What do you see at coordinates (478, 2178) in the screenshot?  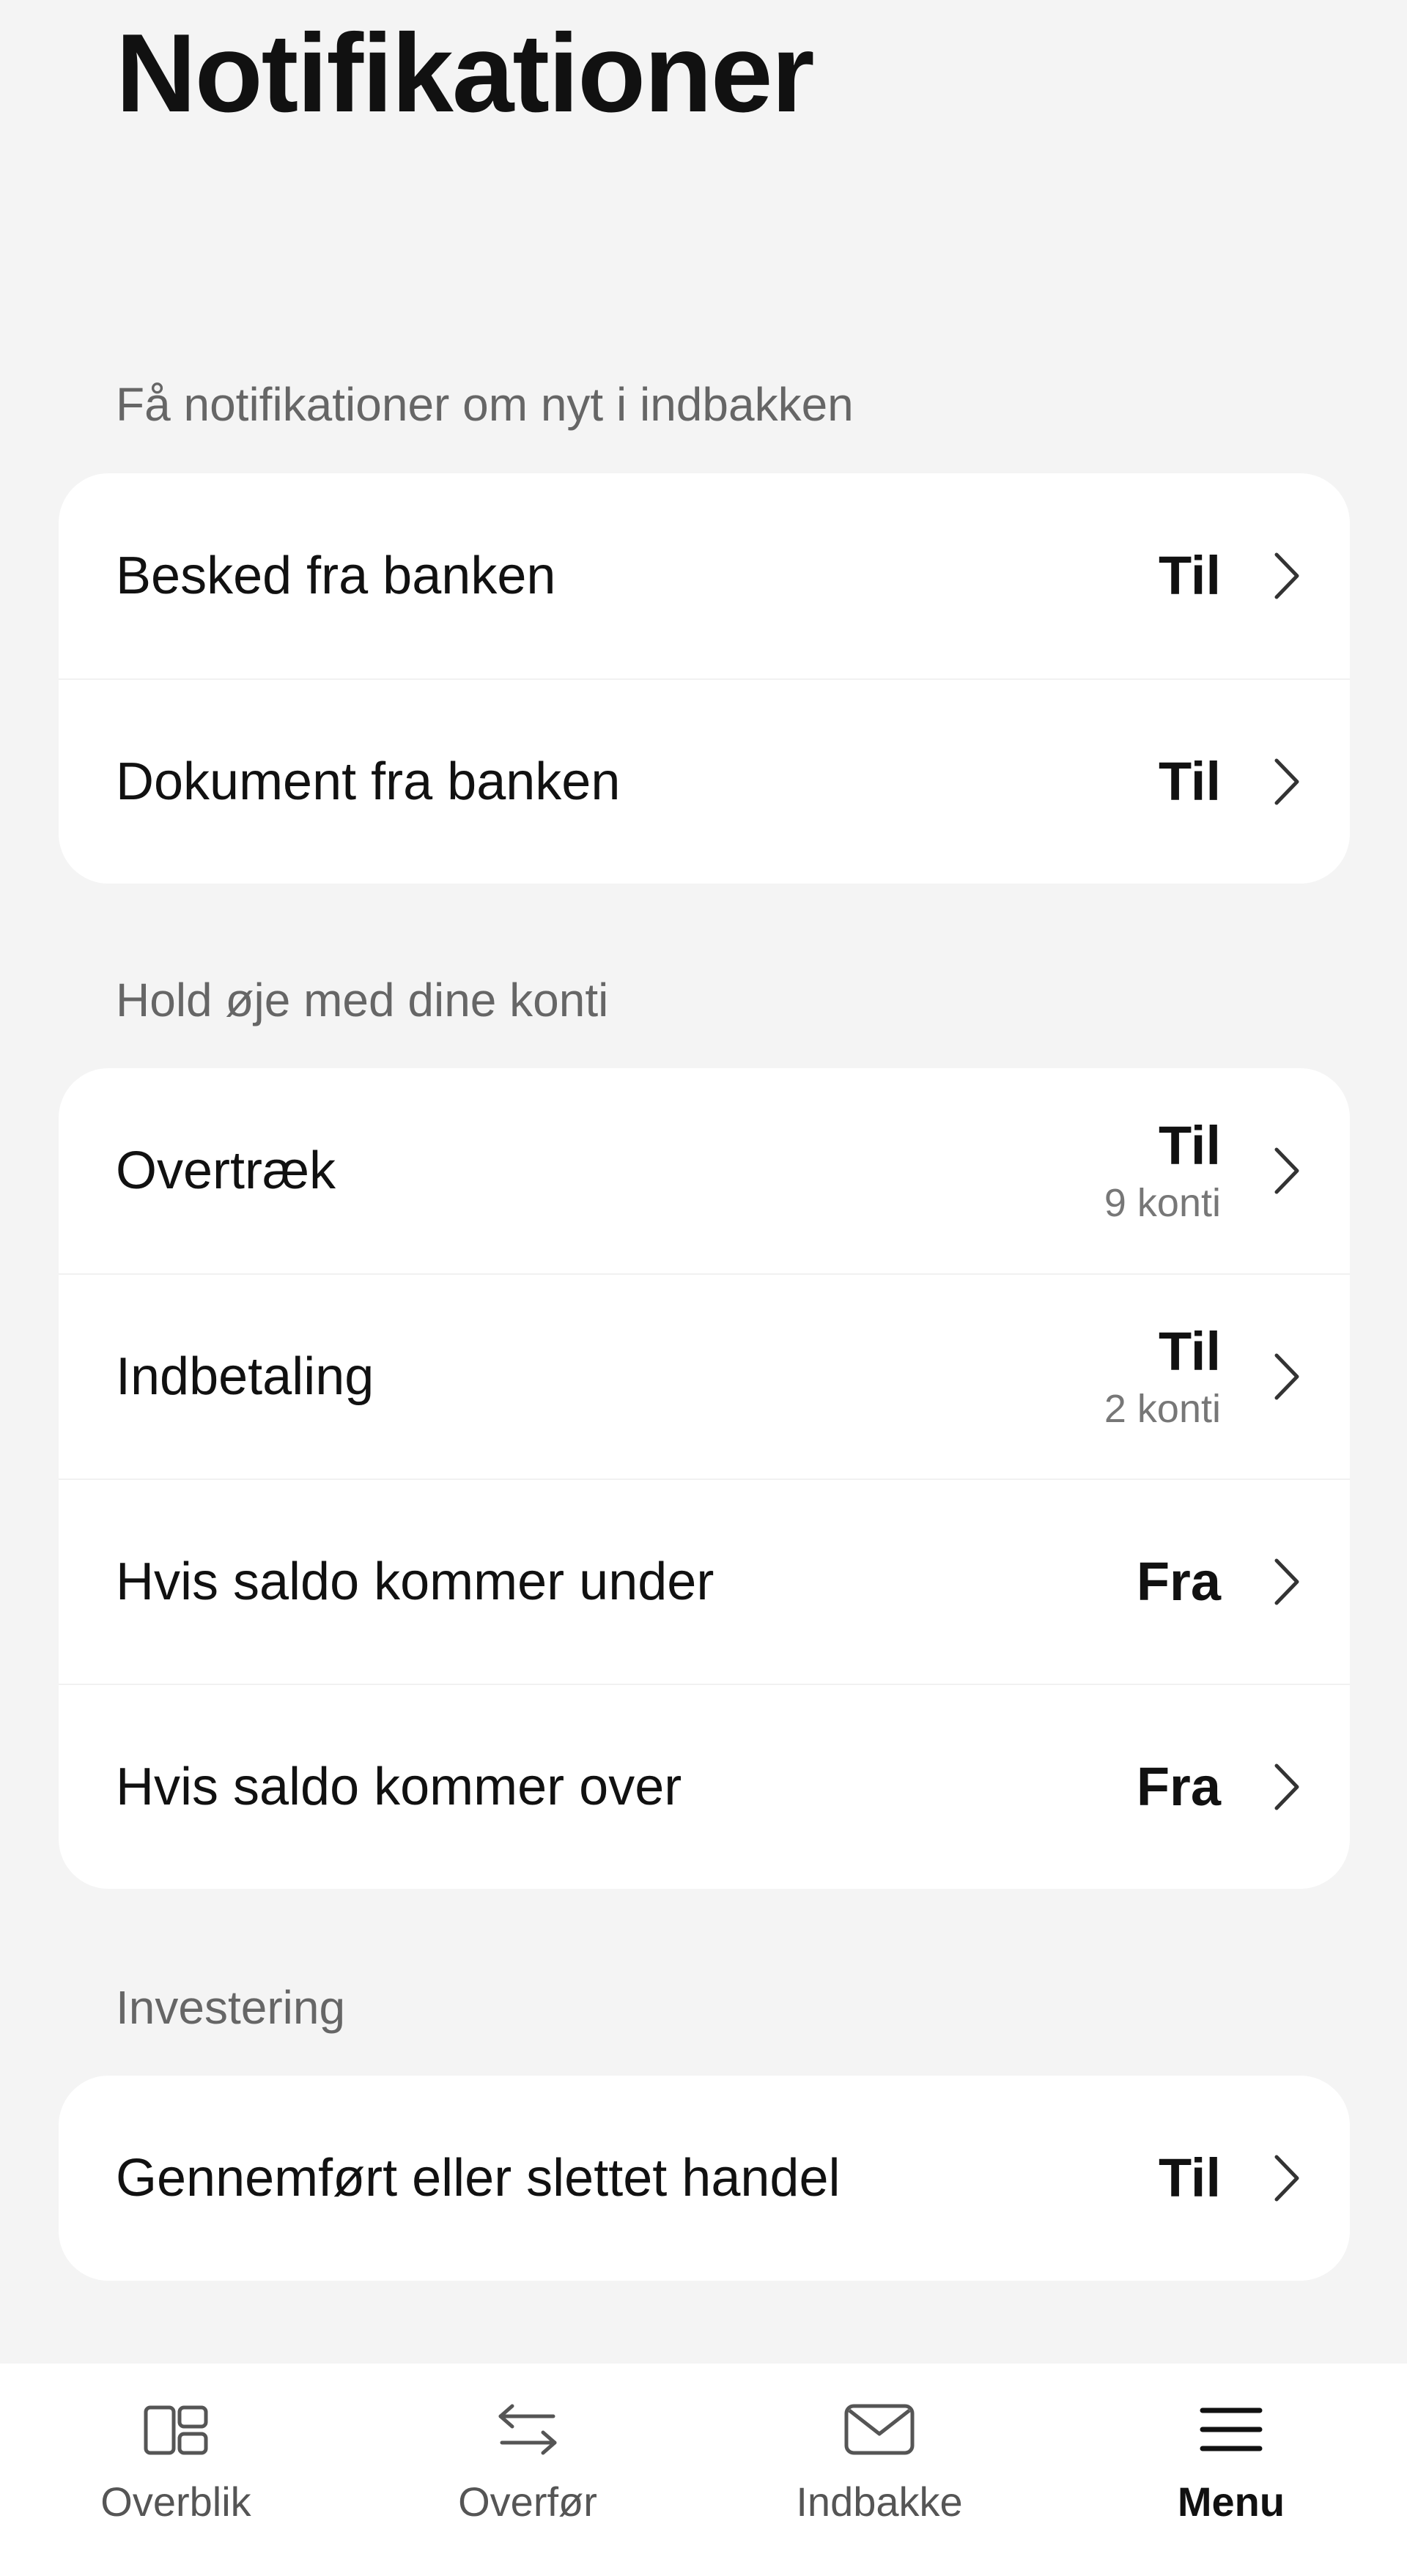 I see `setting-label: Gennemført eller slettet handel` at bounding box center [478, 2178].